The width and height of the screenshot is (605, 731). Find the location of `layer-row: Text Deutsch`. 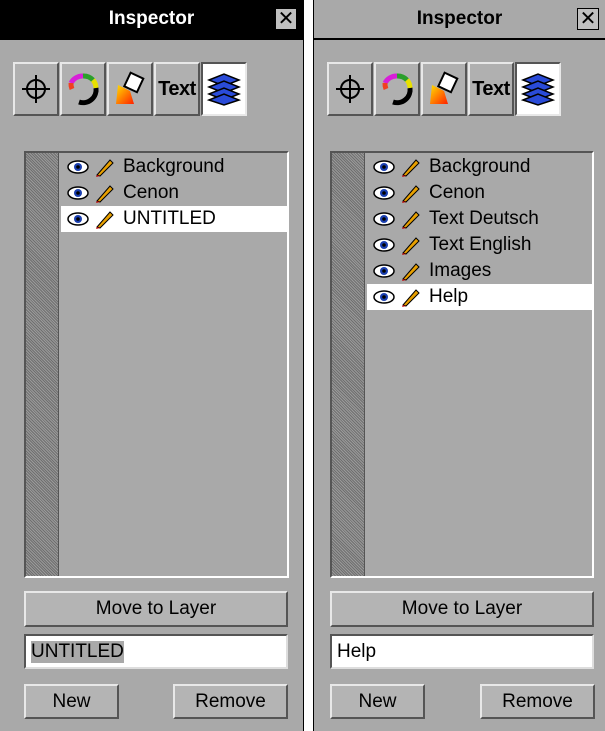

layer-row: Text Deutsch is located at coordinates (479, 219).